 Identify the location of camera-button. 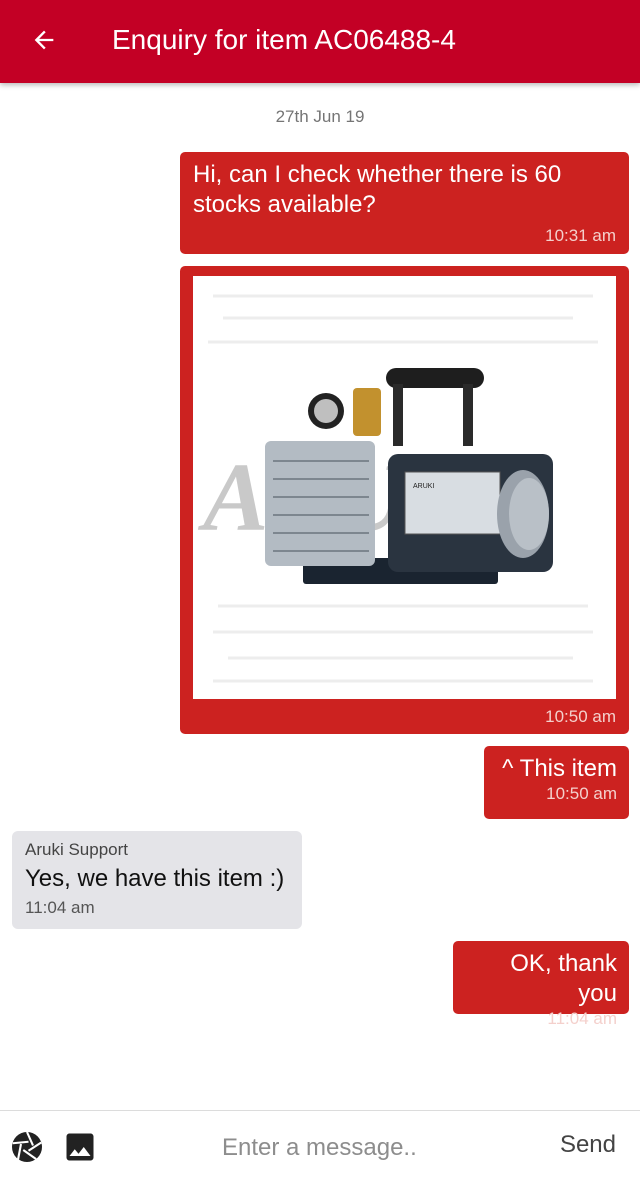
(27, 1147).